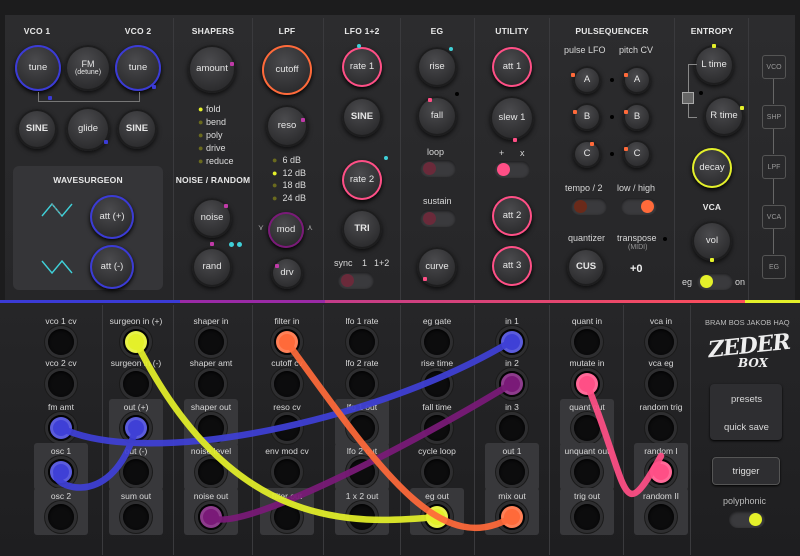  I want to click on pulse-a-knob: A, so click(587, 80).